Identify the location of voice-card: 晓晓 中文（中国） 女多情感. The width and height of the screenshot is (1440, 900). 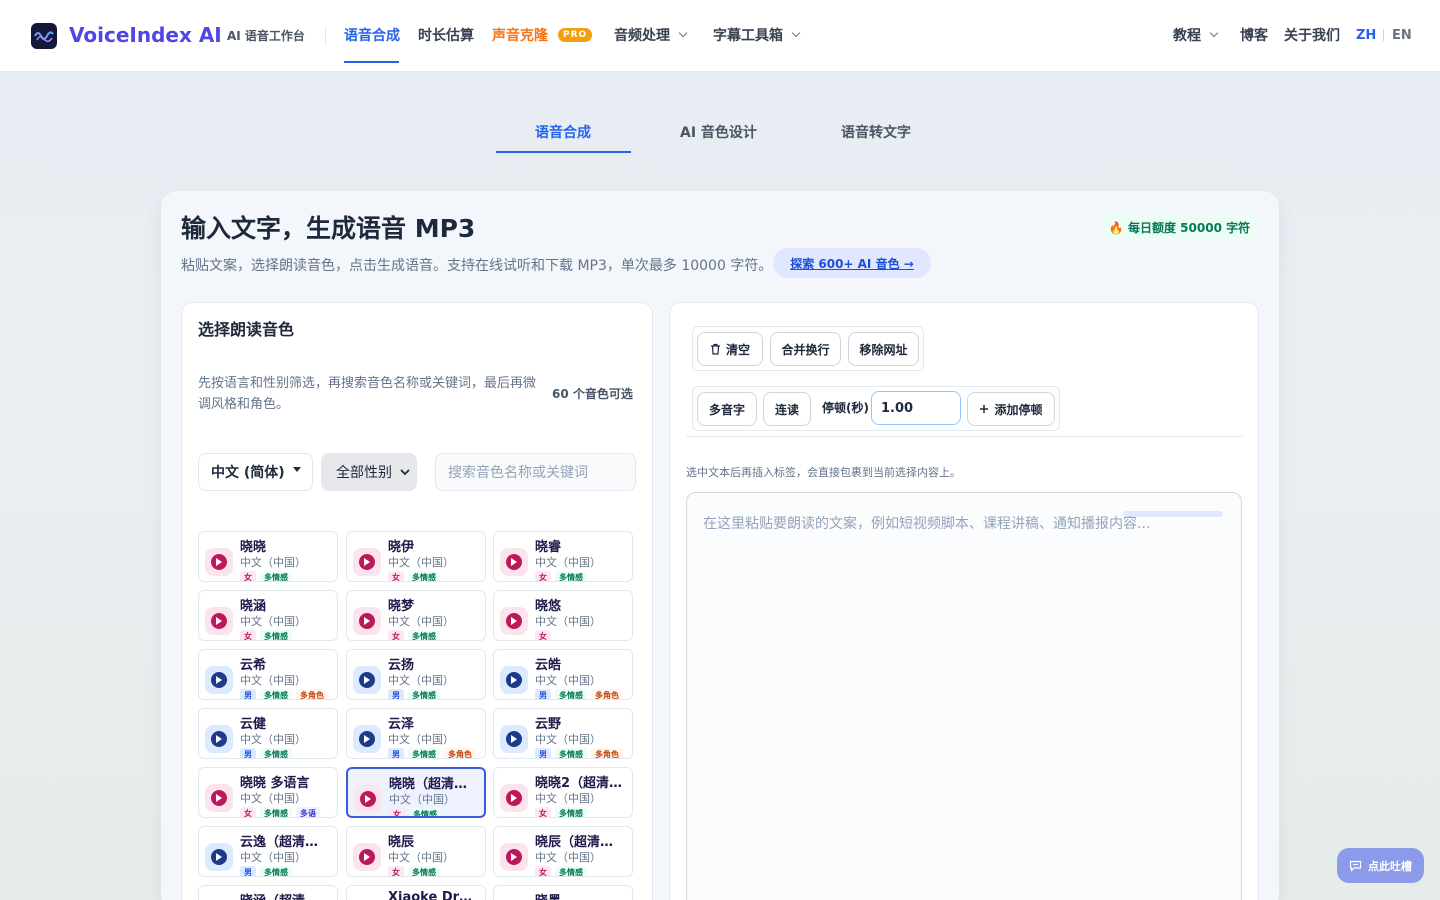
(268, 556).